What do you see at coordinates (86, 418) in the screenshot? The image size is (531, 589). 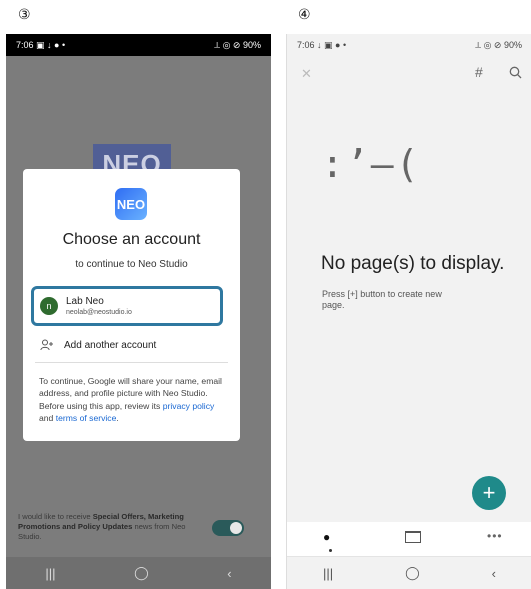 I see `terms-of-service-link: terms of service` at bounding box center [86, 418].